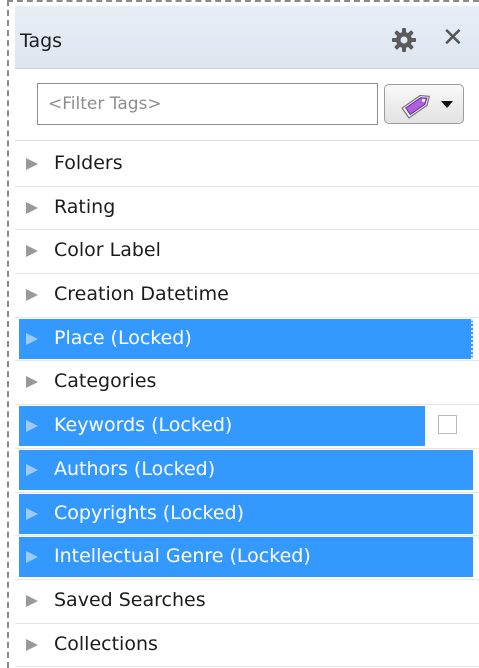 The width and height of the screenshot is (479, 668). Describe the element at coordinates (130, 599) in the screenshot. I see `tag-label: Saved Searches` at that location.